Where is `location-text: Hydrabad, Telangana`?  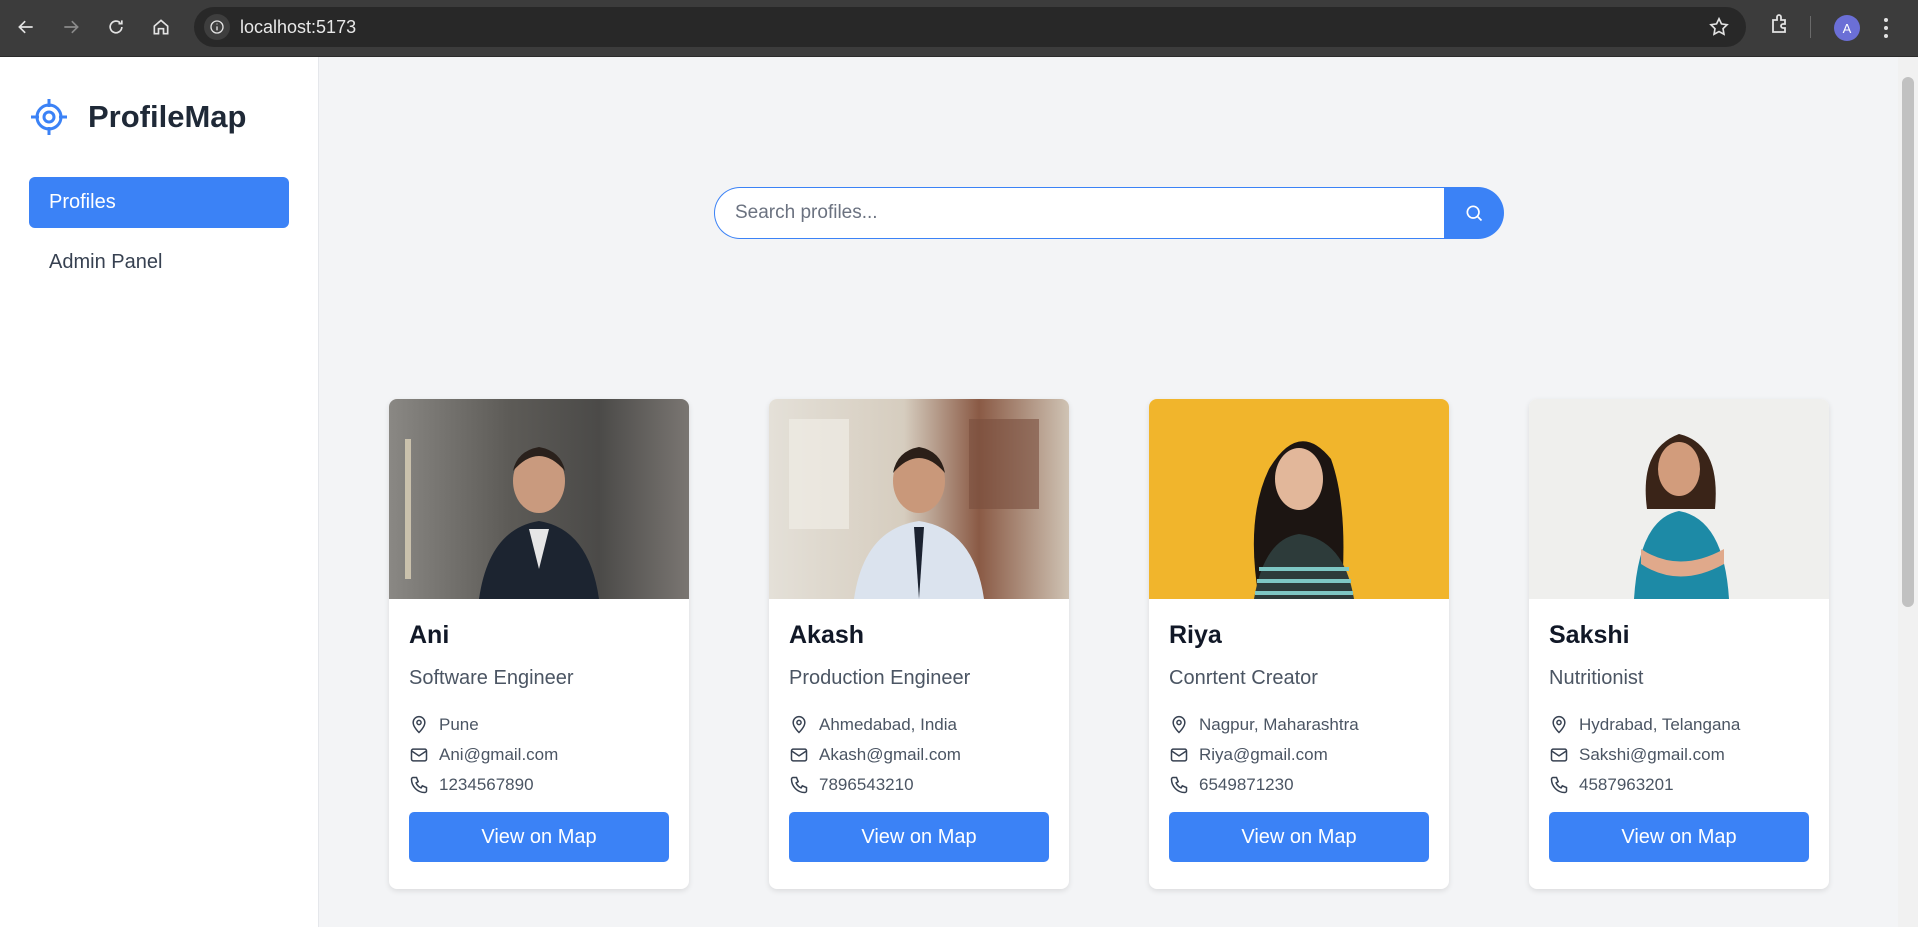 location-text: Hydrabad, Telangana is located at coordinates (1660, 724).